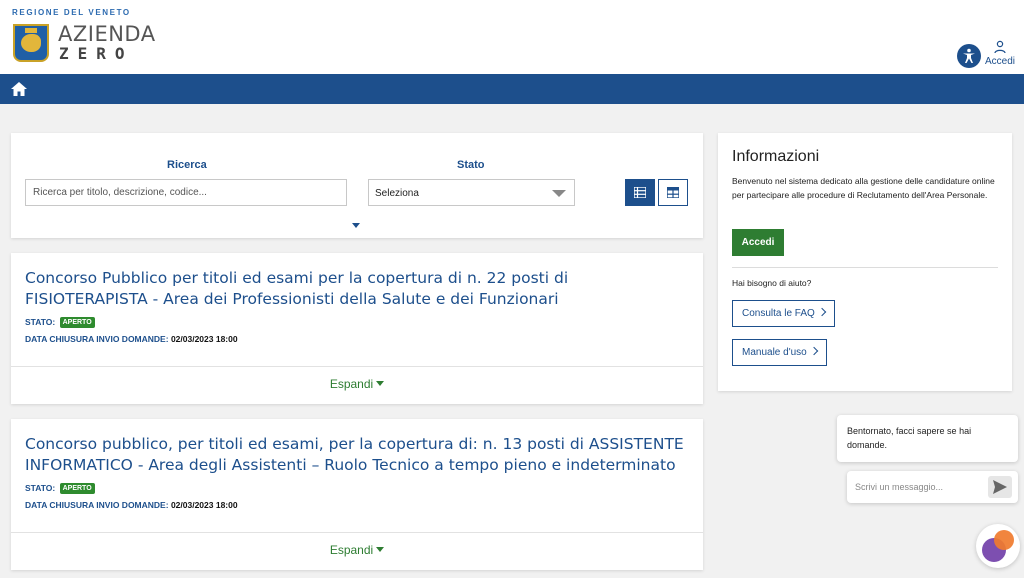  I want to click on expand-filters-icon, so click(356, 225).